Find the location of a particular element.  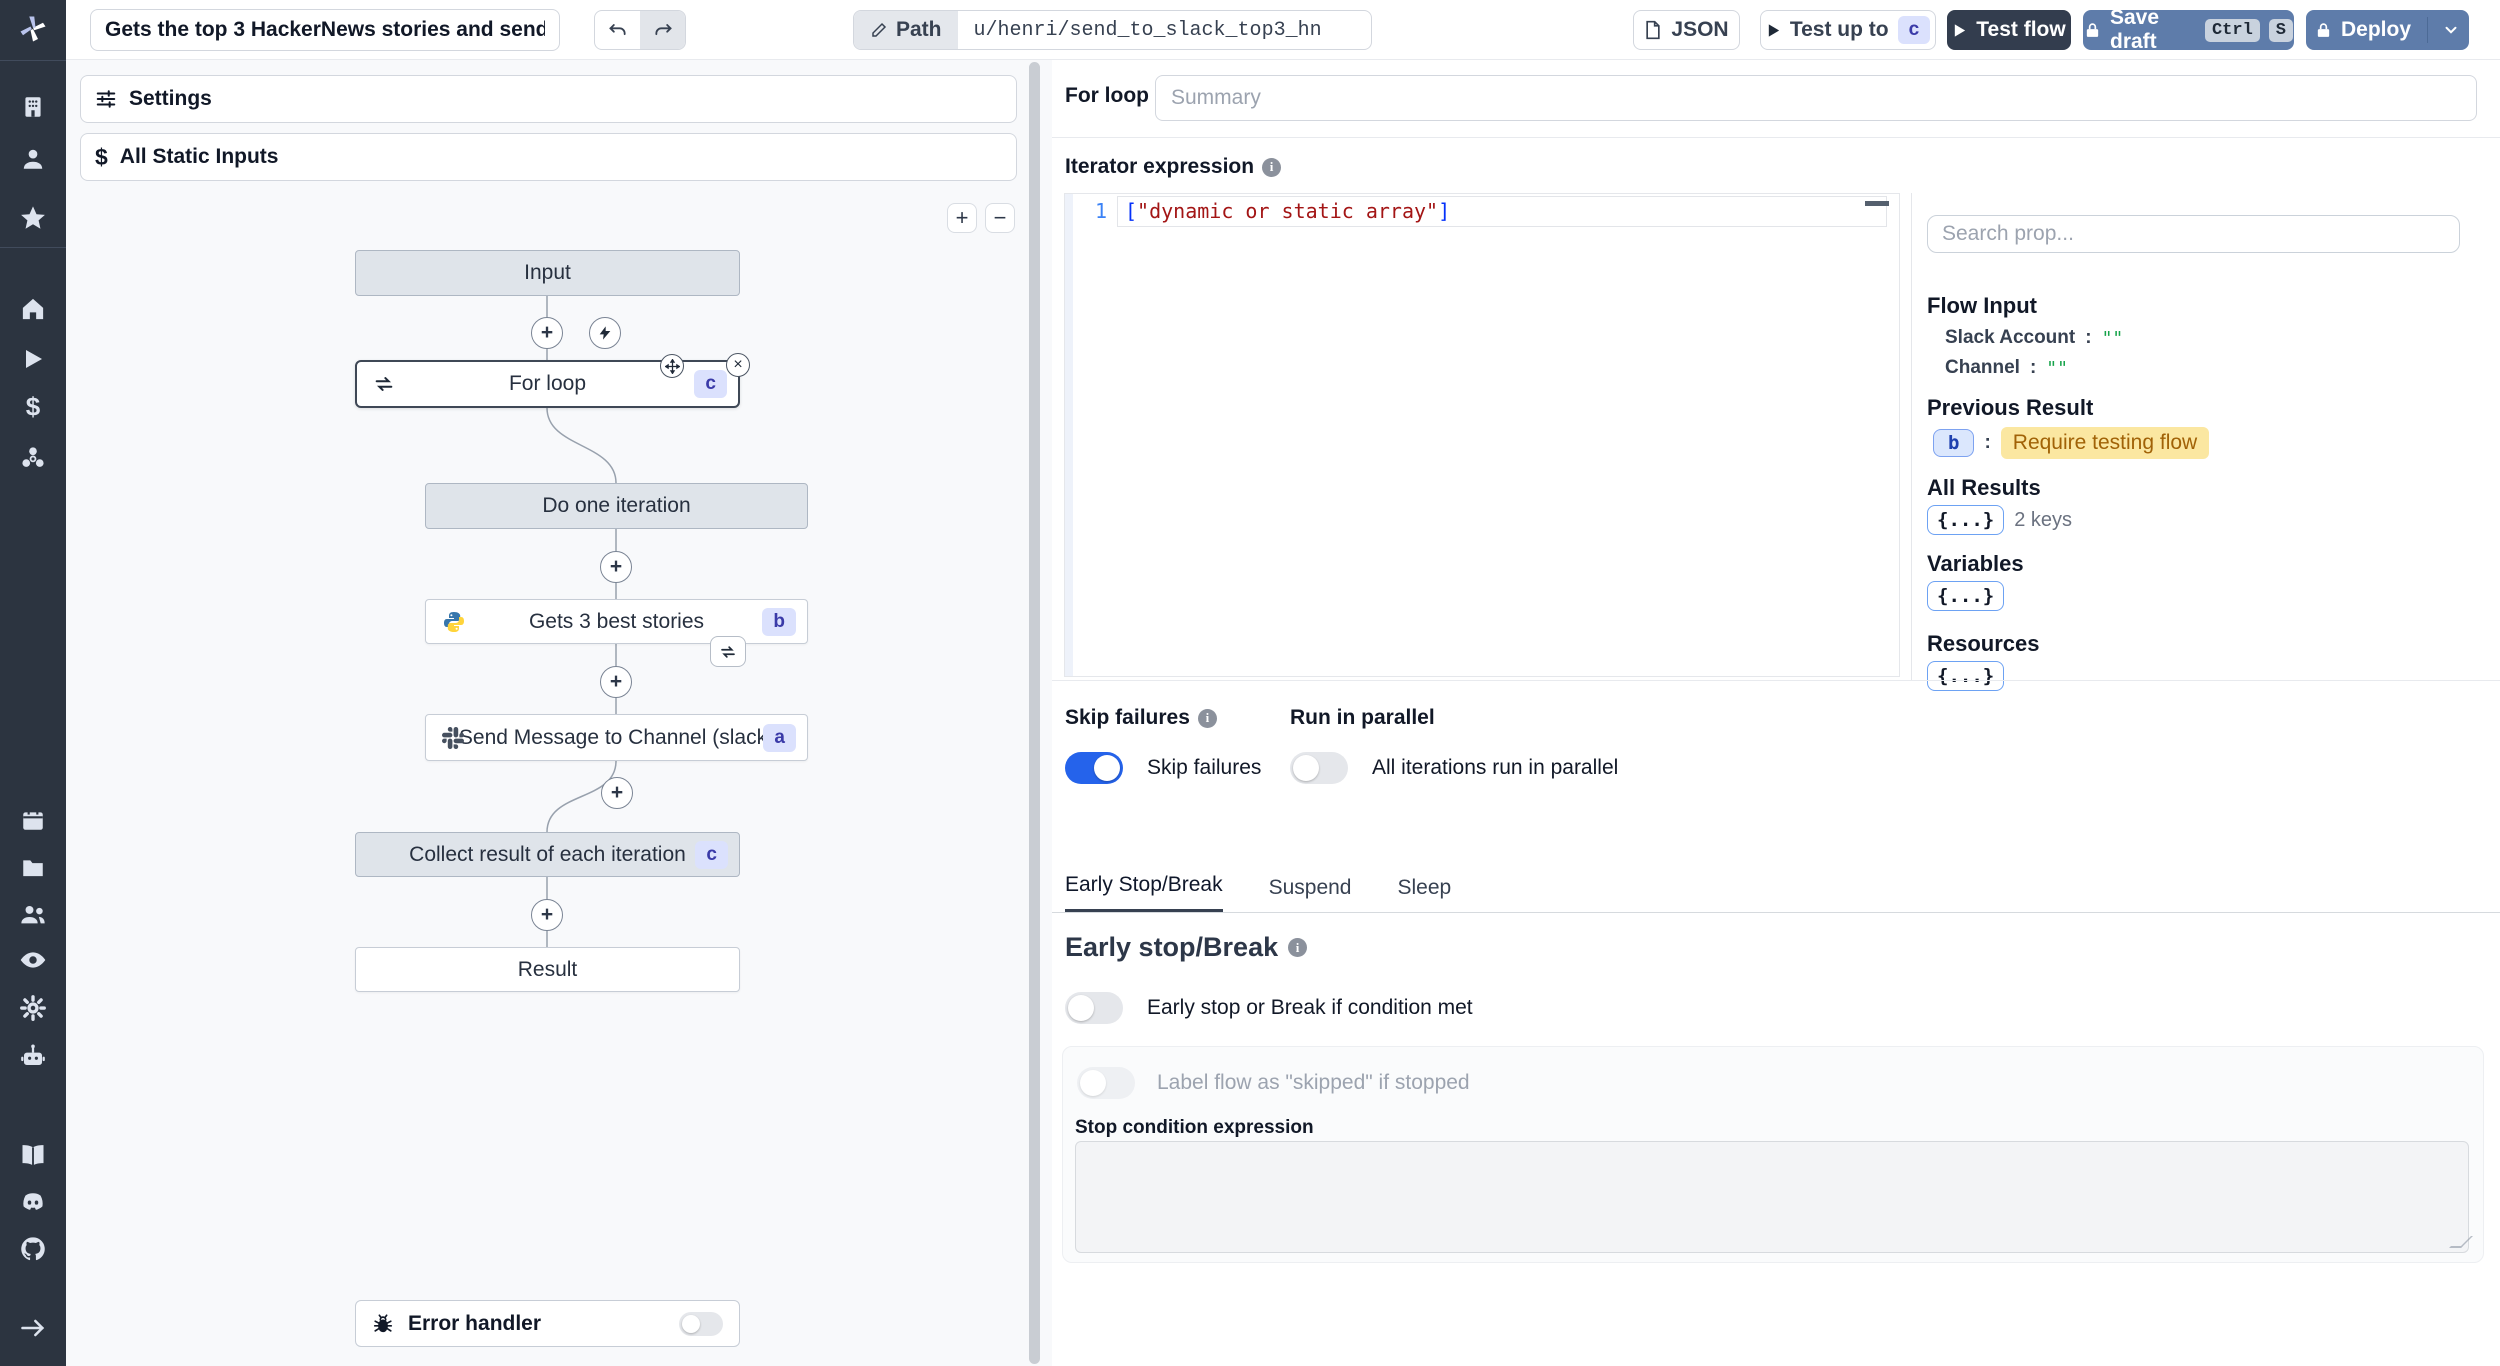

runs-play-icon is located at coordinates (33, 359).